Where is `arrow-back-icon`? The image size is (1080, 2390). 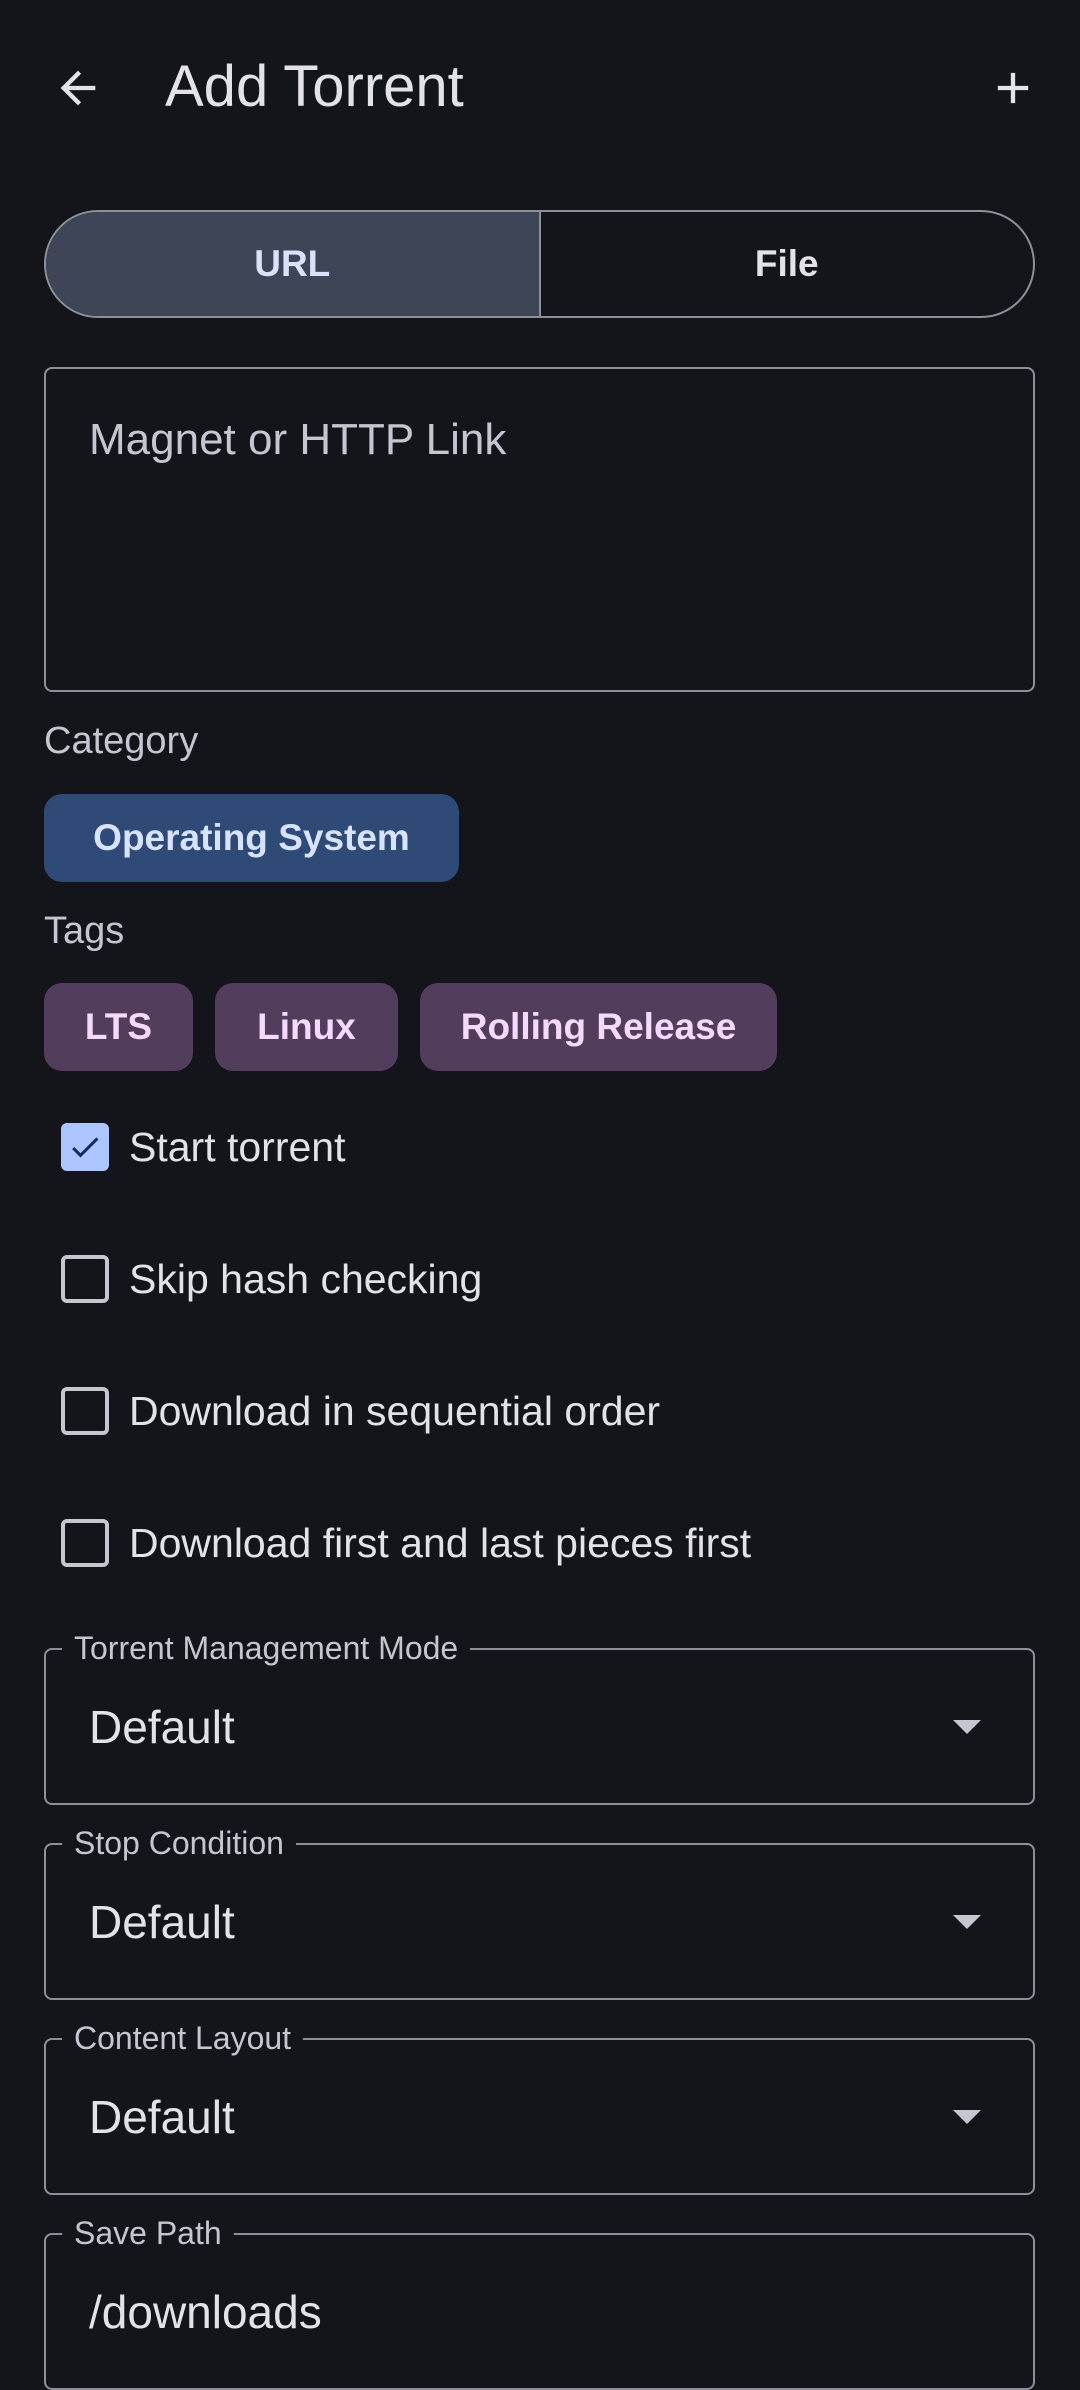 arrow-back-icon is located at coordinates (78, 88).